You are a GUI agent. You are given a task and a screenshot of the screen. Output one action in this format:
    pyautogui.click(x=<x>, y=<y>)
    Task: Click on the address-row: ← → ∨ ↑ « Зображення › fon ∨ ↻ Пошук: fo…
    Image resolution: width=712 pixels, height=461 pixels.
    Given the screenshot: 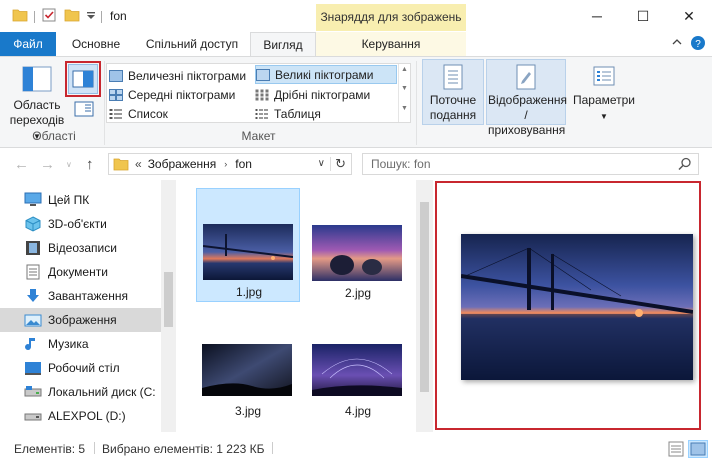 What is the action you would take?
    pyautogui.click(x=356, y=164)
    